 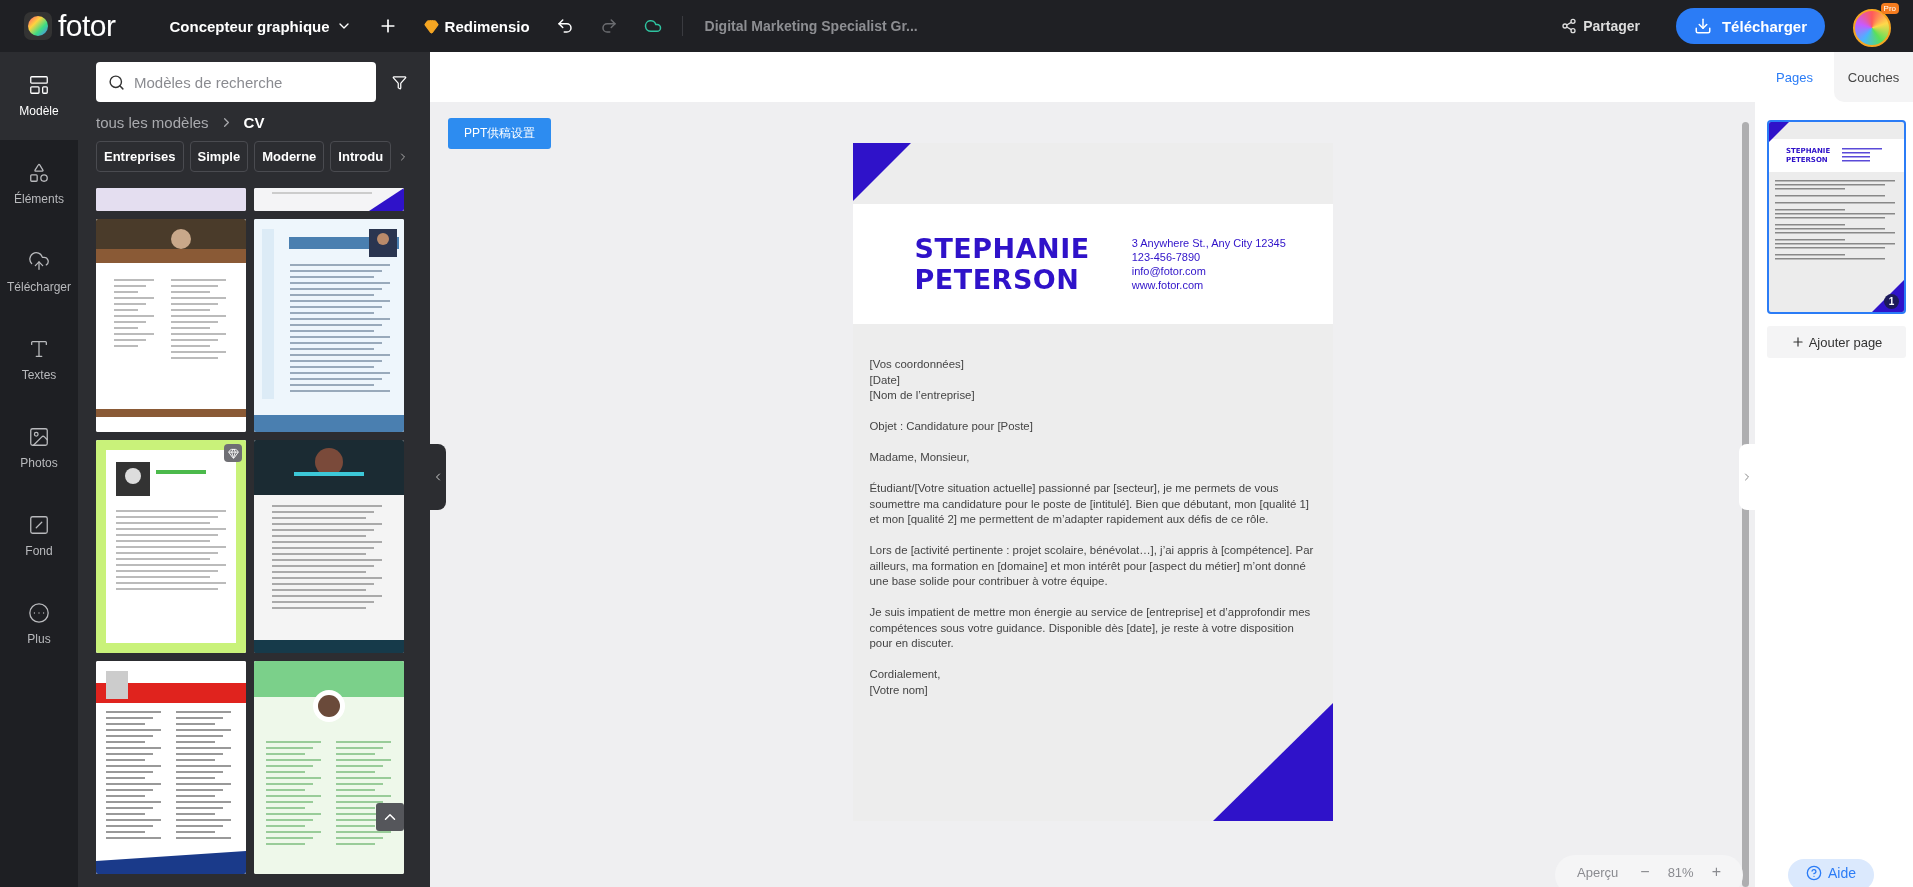 What do you see at coordinates (1814, 873) in the screenshot?
I see `help-icon` at bounding box center [1814, 873].